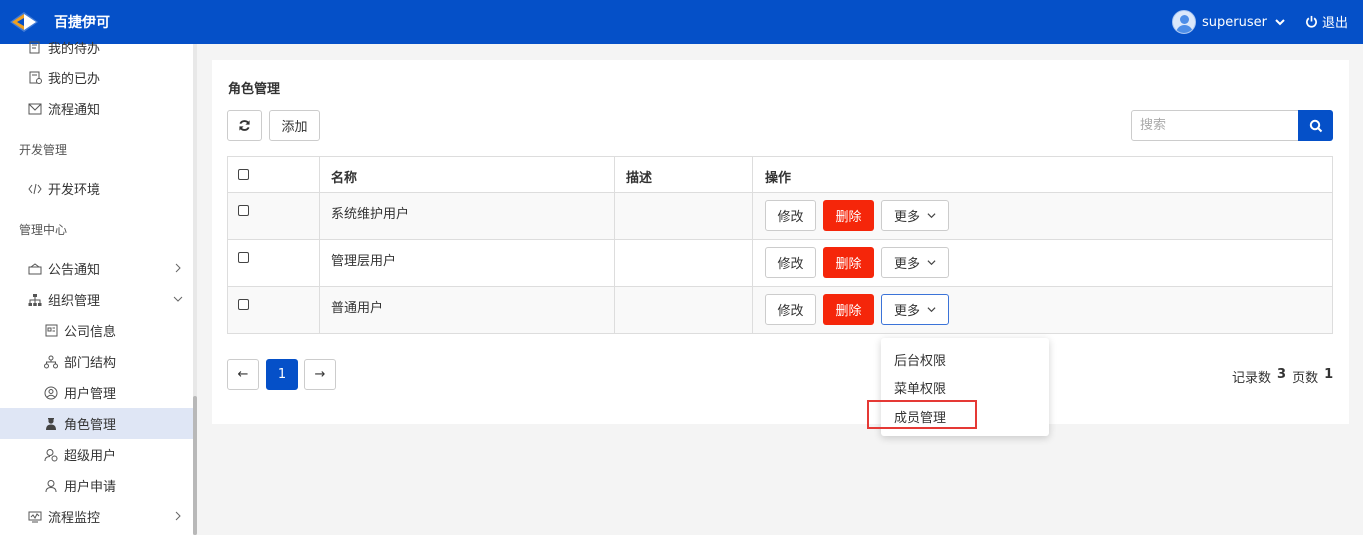 The image size is (1363, 535). What do you see at coordinates (90, 425) in the screenshot?
I see `sidebar-item-label: 角色管理` at bounding box center [90, 425].